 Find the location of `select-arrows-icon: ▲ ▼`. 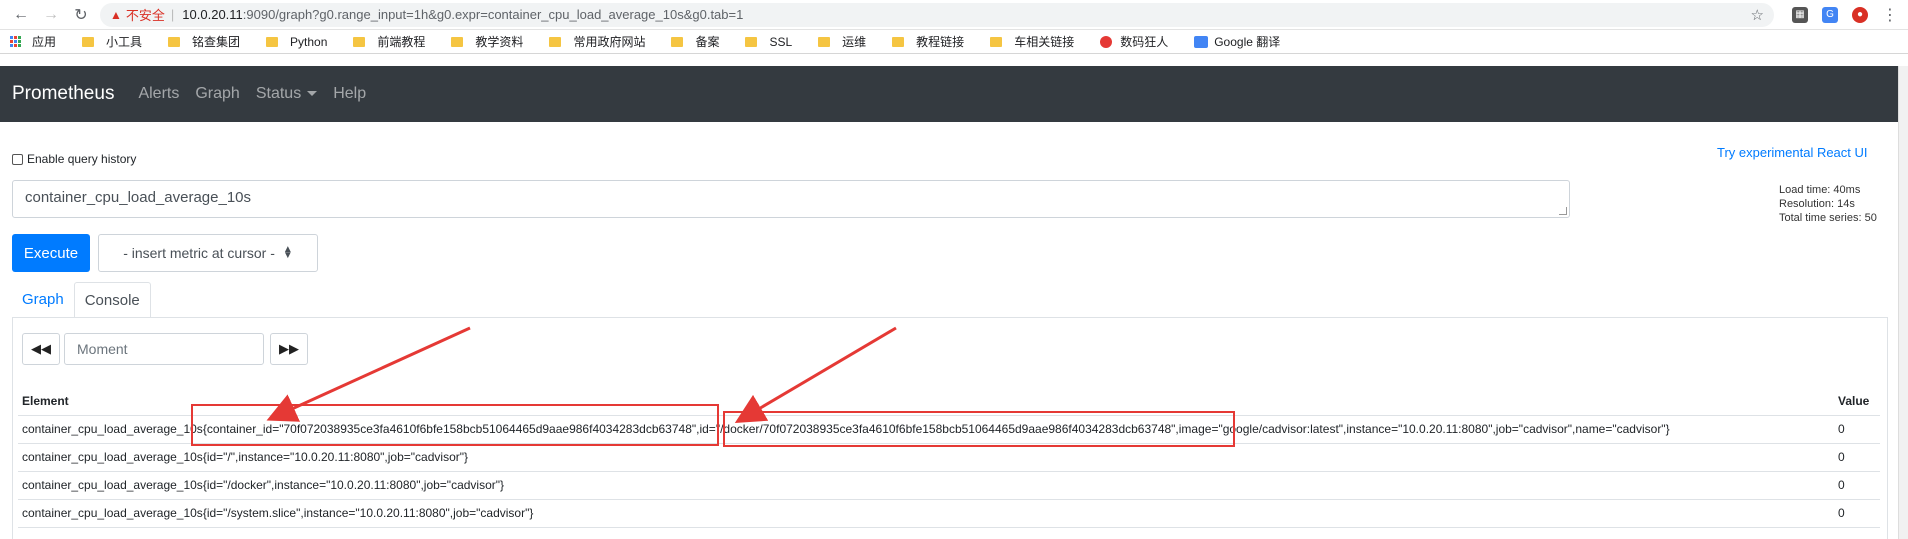

select-arrows-icon: ▲ ▼ is located at coordinates (287, 252).